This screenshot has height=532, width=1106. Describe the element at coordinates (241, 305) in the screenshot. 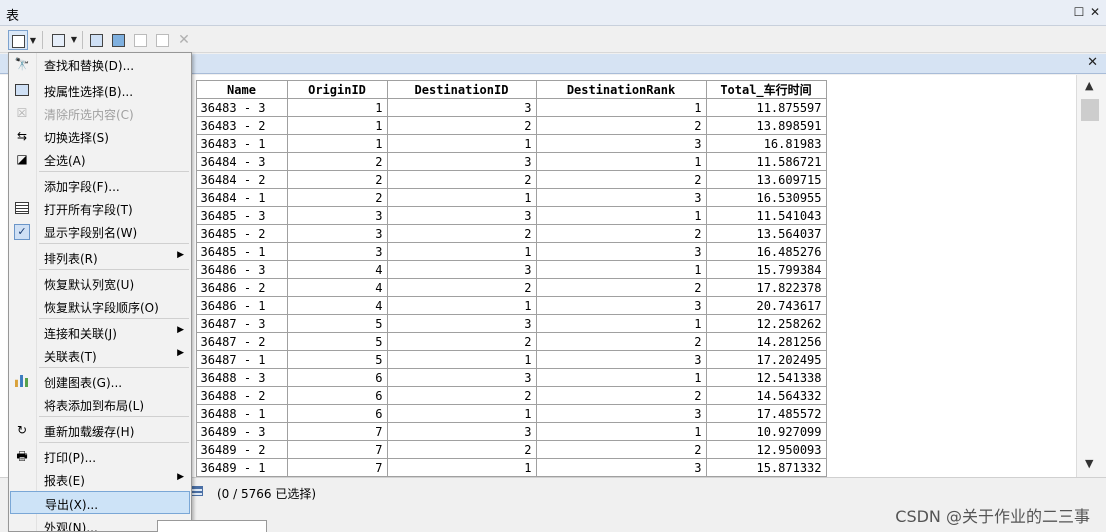

I see `table-cell: 36486 - 1` at that location.